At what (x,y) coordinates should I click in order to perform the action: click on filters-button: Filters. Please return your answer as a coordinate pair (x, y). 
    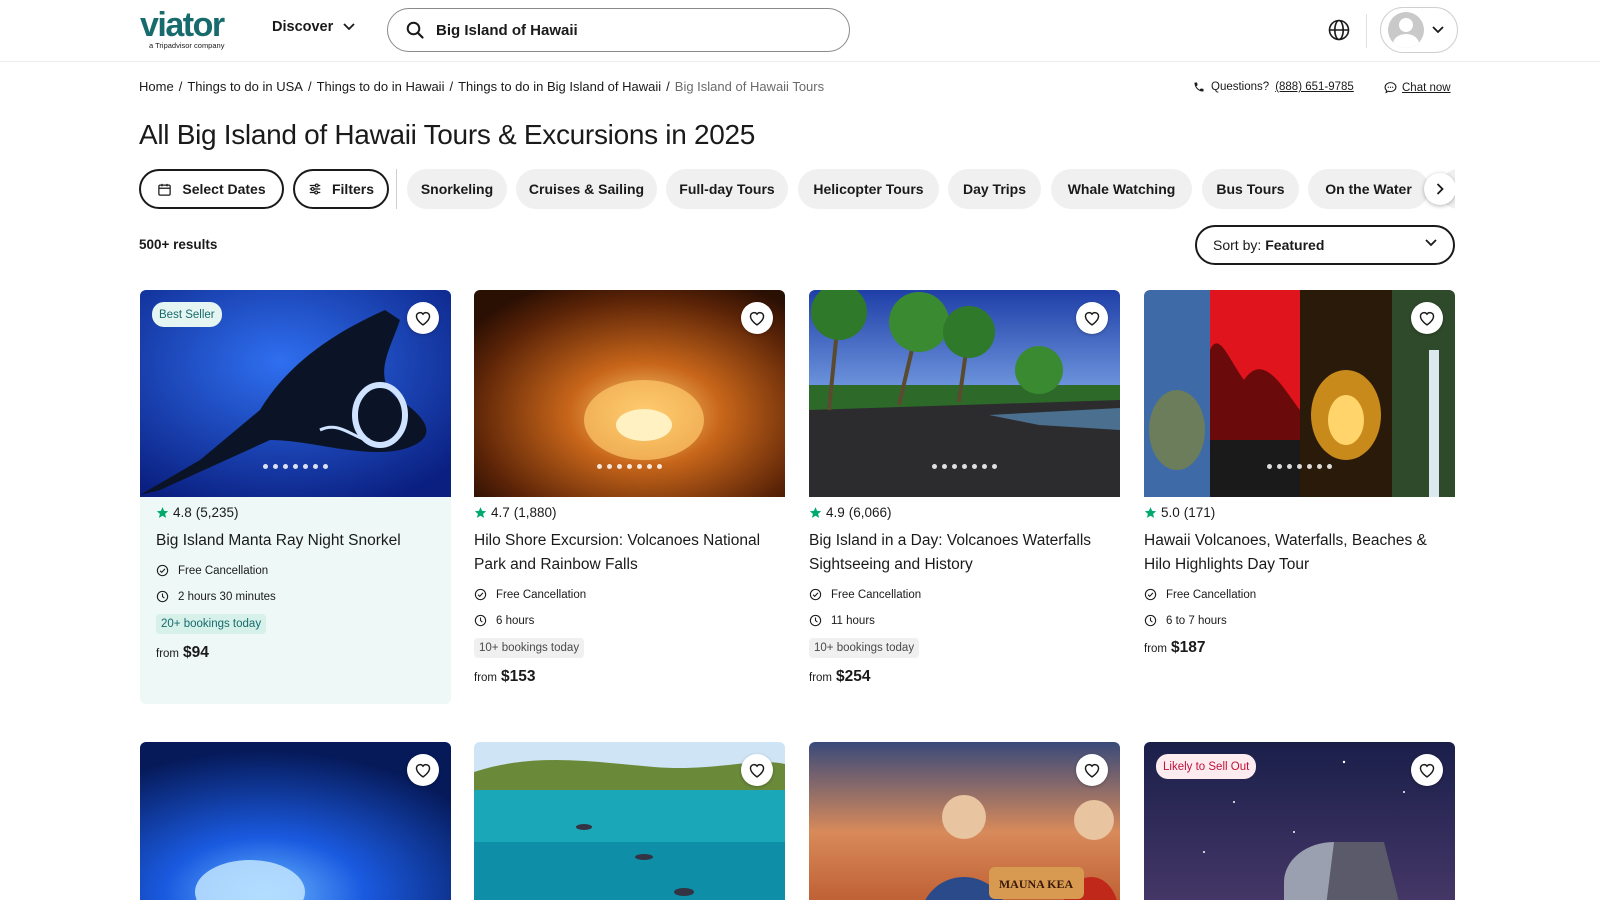
    Looking at the image, I should click on (341, 189).